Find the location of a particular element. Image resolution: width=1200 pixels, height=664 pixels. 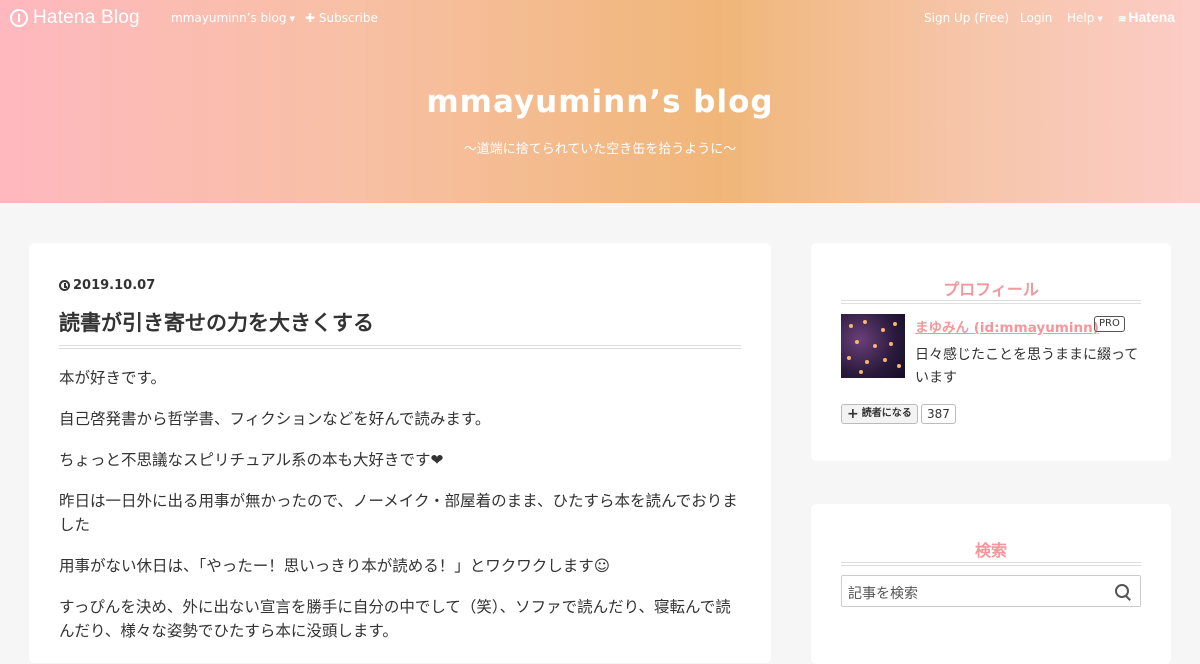

hatena-logo: ≋ Hatena is located at coordinates (1146, 17).